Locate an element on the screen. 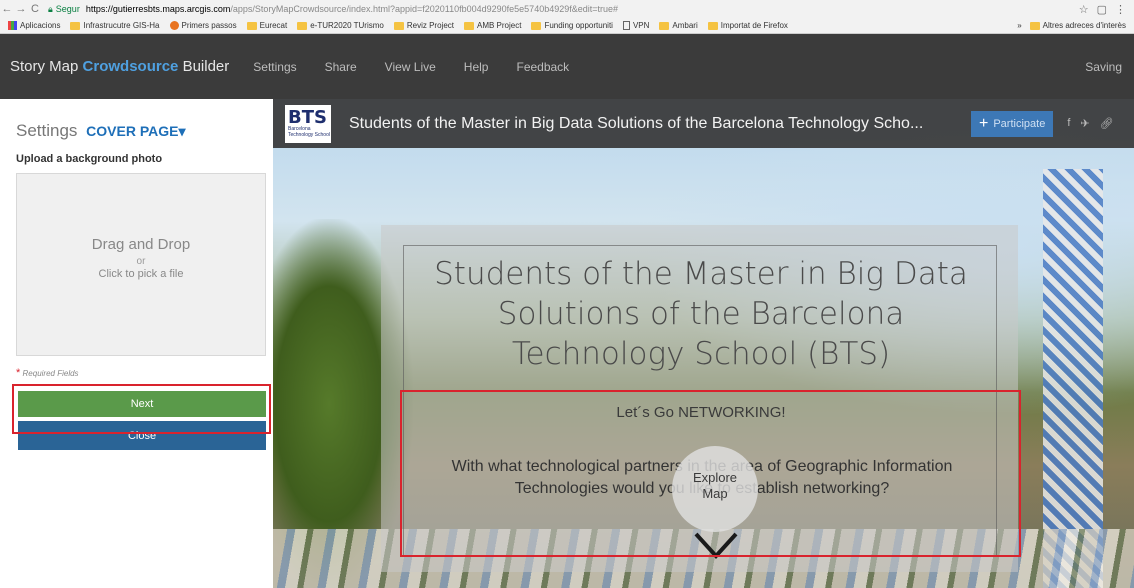 The width and height of the screenshot is (1134, 588). upload-label: Upload a background photo is located at coordinates (89, 159).